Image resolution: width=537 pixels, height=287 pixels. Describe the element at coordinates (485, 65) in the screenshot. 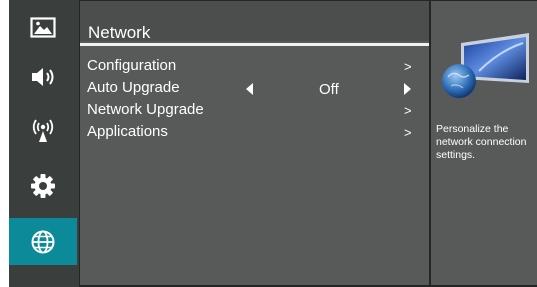

I see `network-illustration-icon` at that location.